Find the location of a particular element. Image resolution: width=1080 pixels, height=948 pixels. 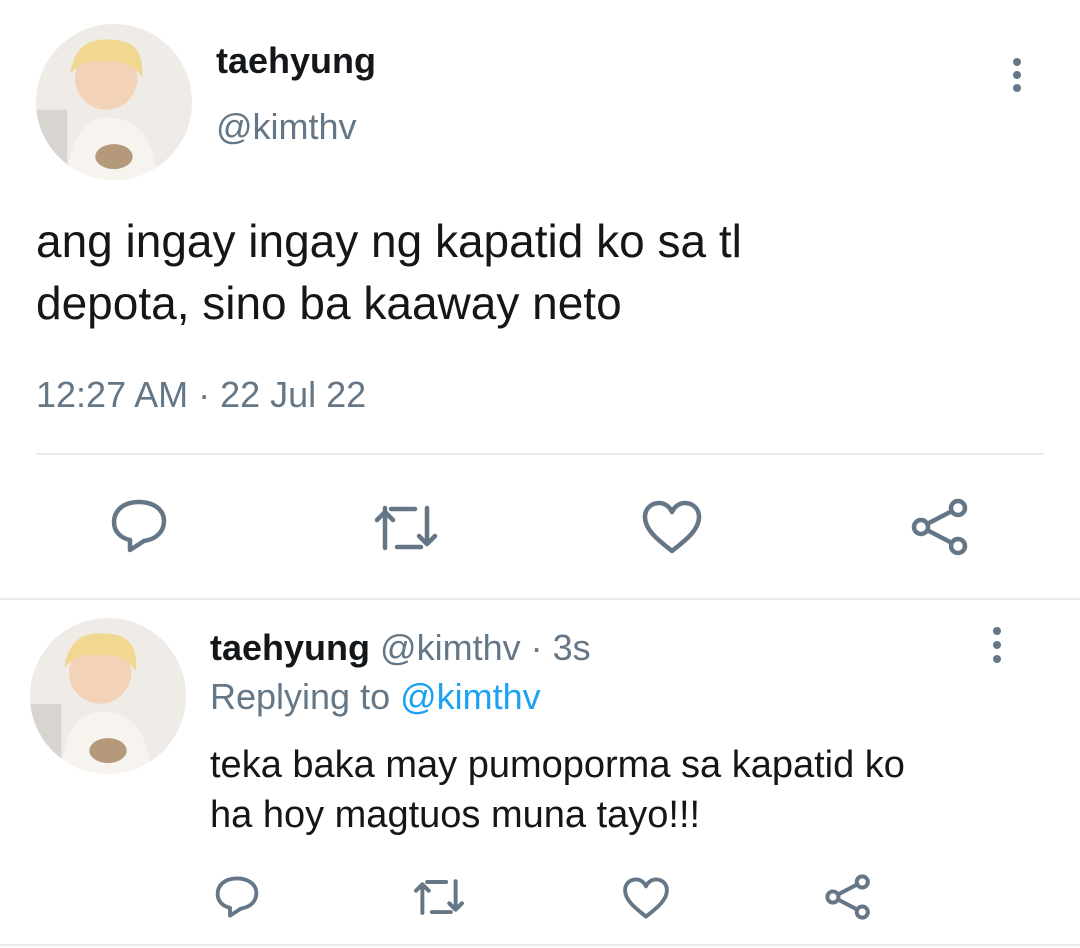

reply-retweet-button is located at coordinates (439, 897).